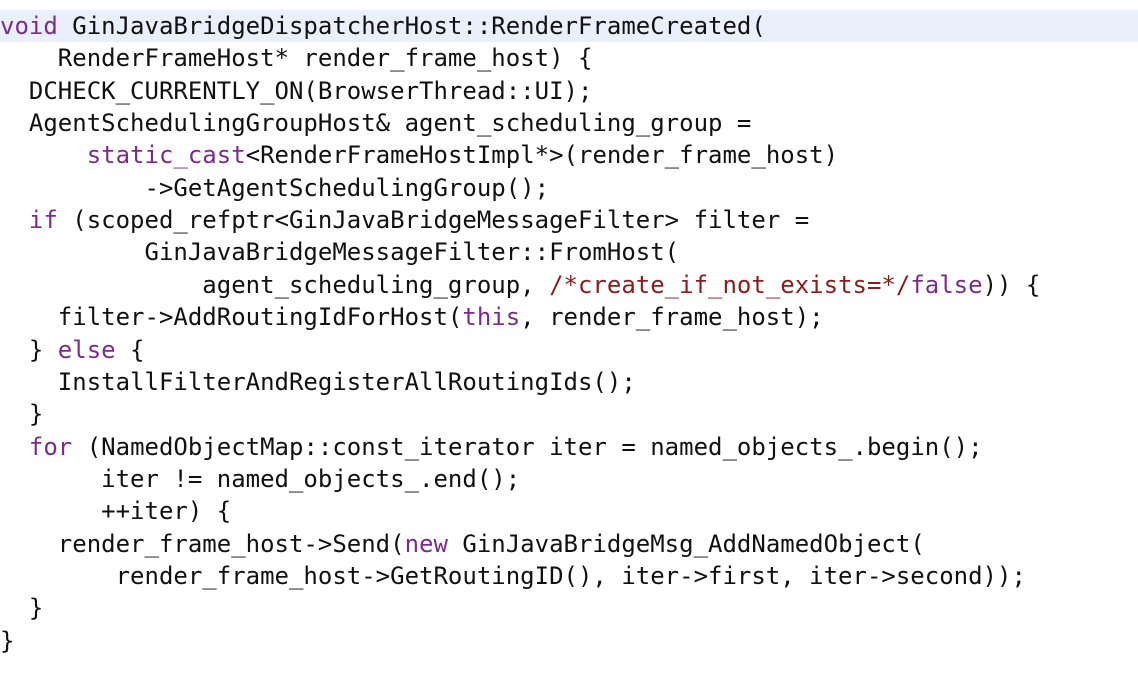  I want to click on code-line: RenderFrameHost* render_frame_host) {, so click(569, 58).